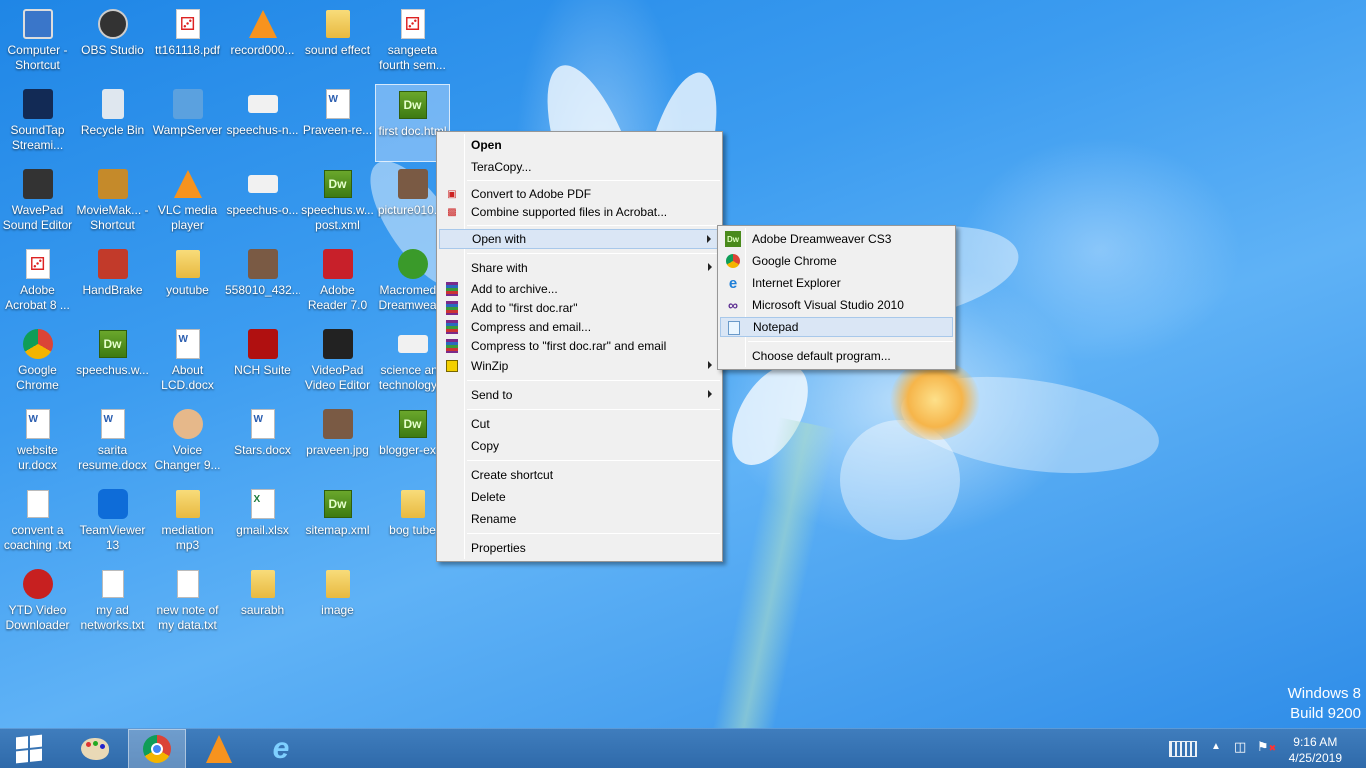 Image resolution: width=1366 pixels, height=768 pixels. Describe the element at coordinates (579, 395) in the screenshot. I see `menu-item-send-to: Send to` at that location.